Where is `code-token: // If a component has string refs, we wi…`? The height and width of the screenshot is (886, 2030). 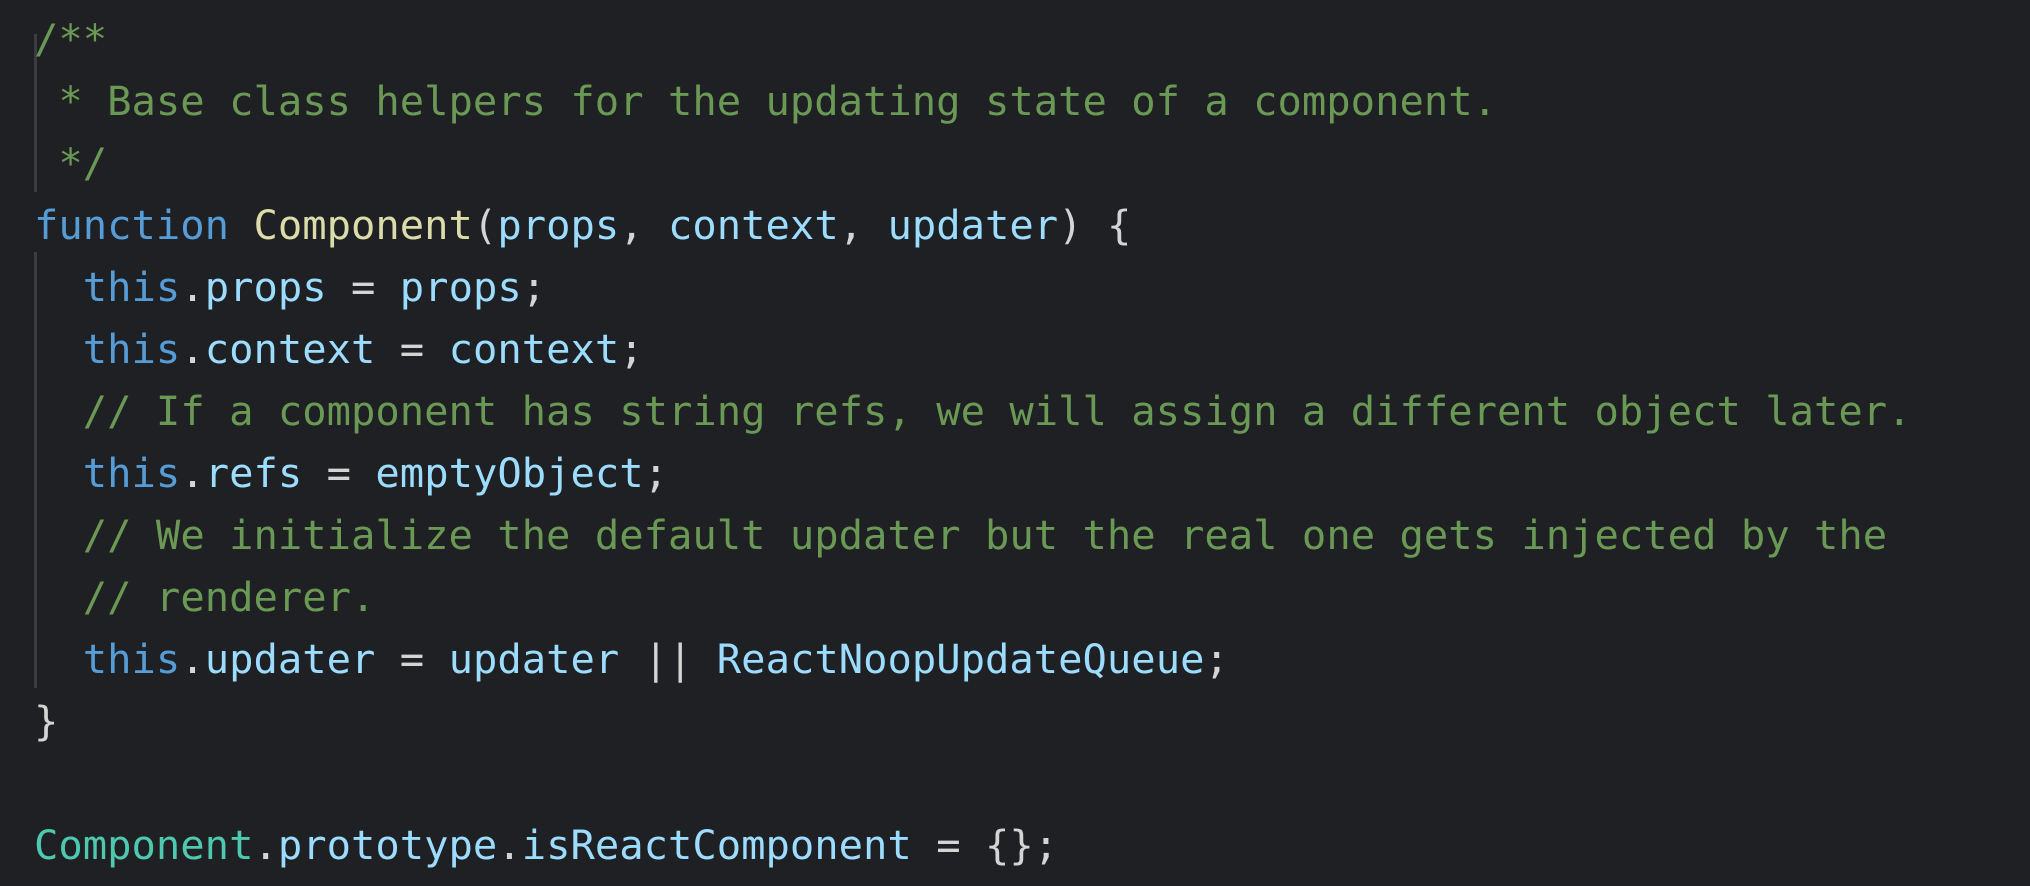 code-token: // If a component has string refs, we wi… is located at coordinates (997, 411).